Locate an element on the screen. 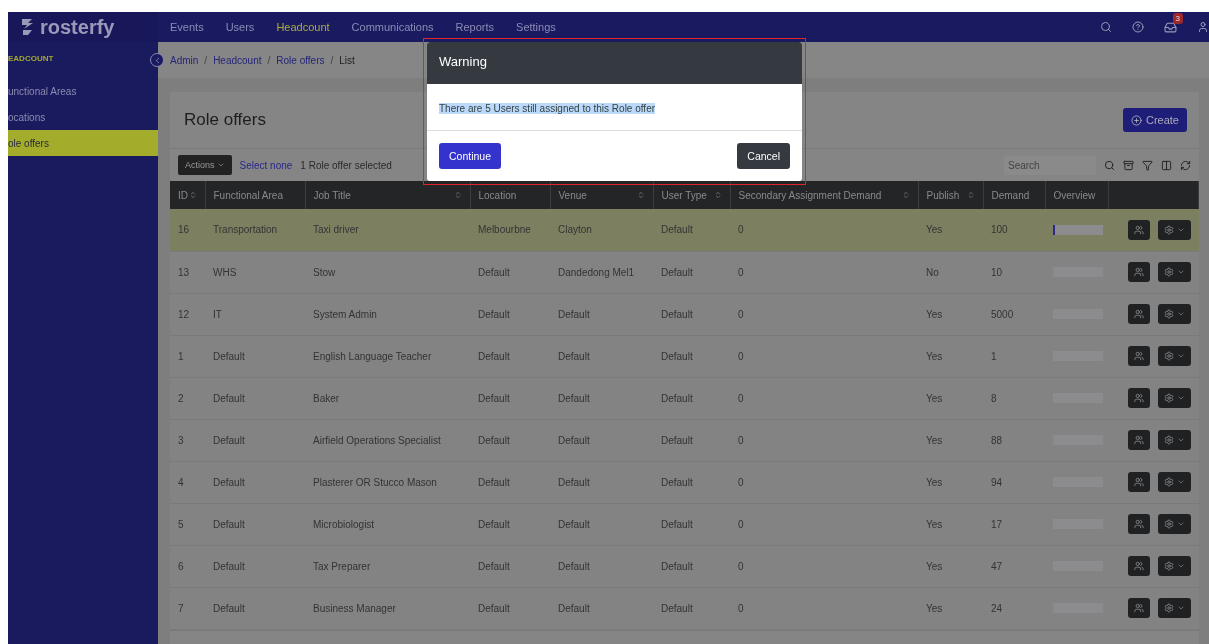  sidebar-item: unctional Areas is located at coordinates (83, 91).